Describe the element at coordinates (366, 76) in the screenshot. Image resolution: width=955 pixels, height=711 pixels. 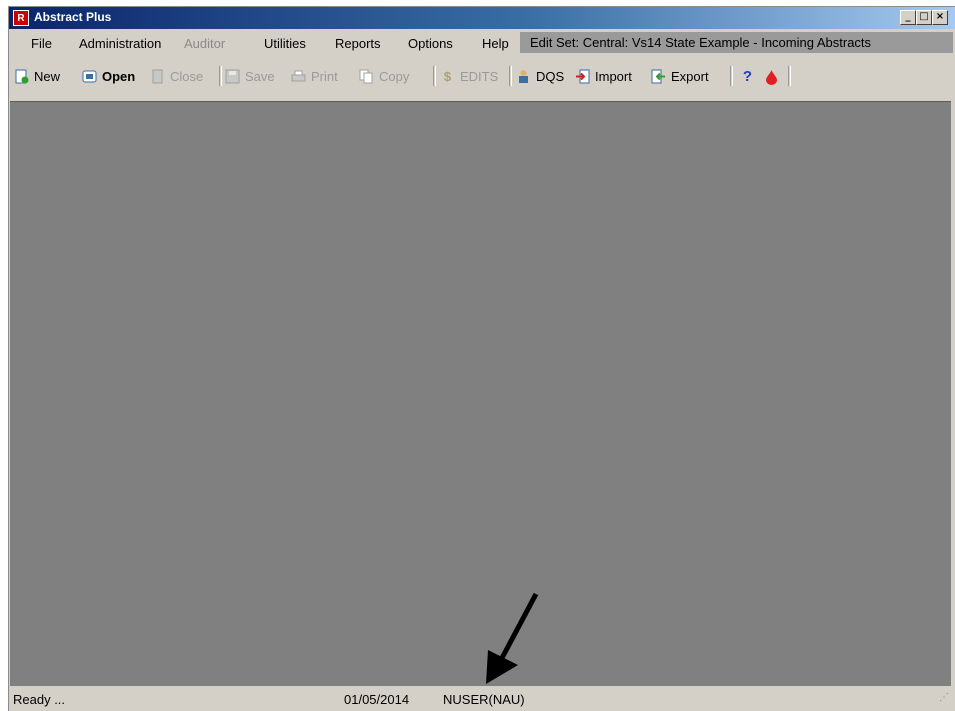
I see `copy-icon` at that location.